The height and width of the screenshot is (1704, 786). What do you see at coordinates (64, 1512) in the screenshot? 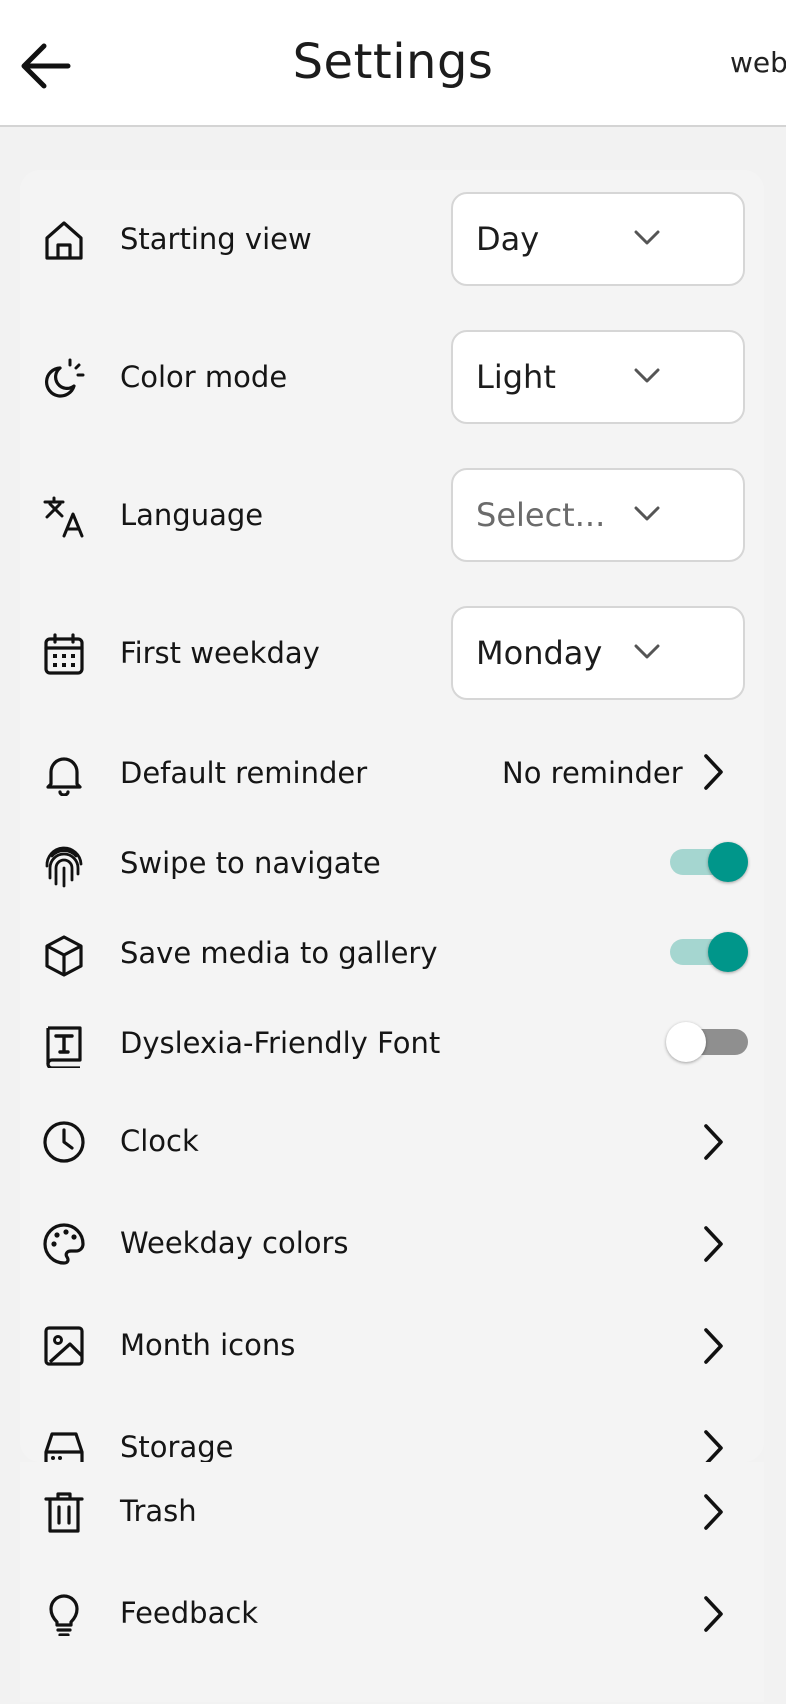
I see `trash-icon` at bounding box center [64, 1512].